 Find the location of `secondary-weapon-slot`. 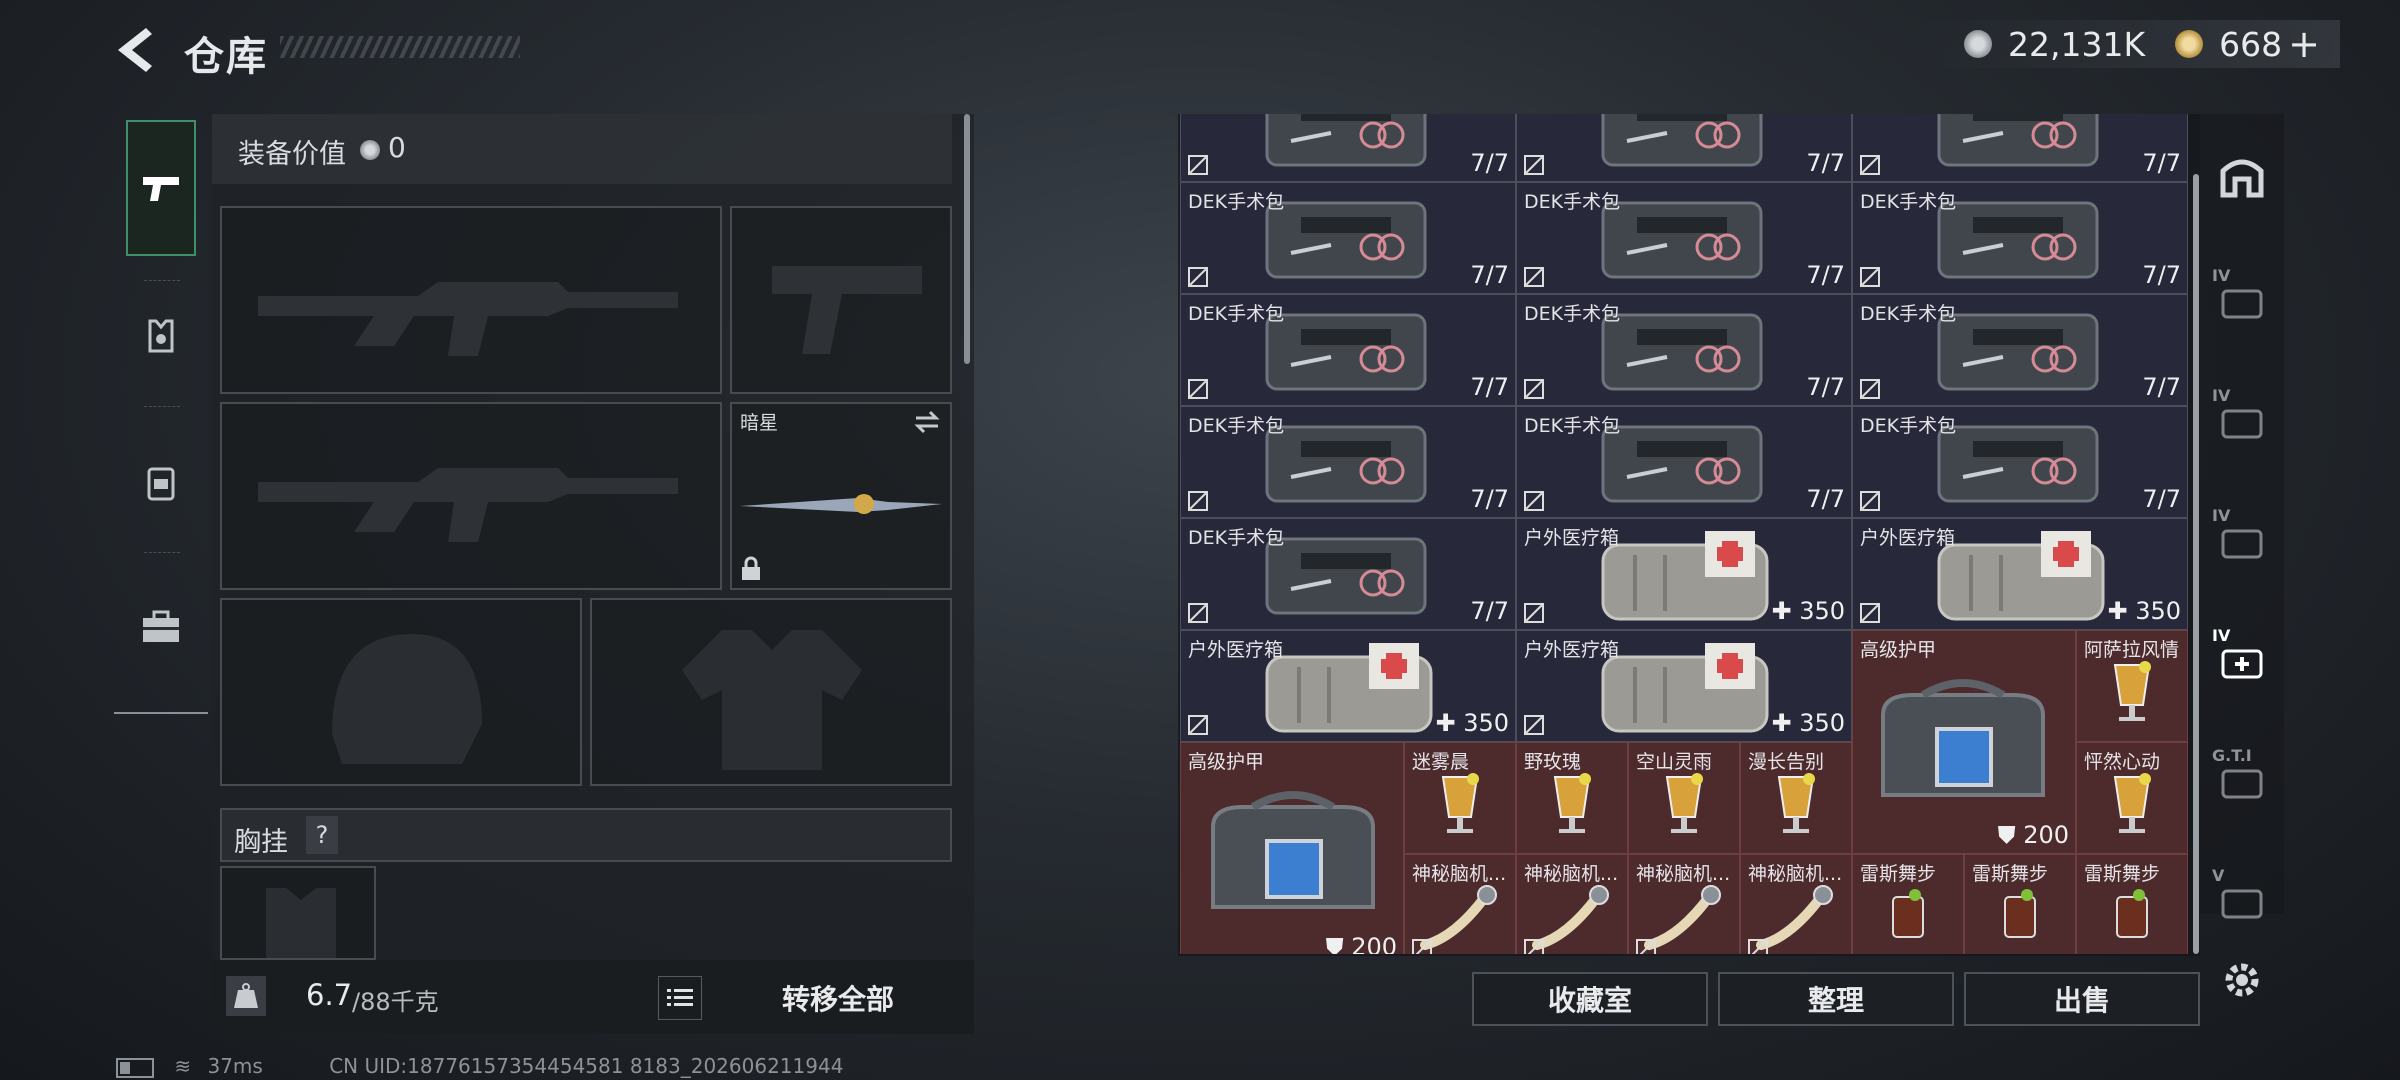

secondary-weapon-slot is located at coordinates (471, 496).